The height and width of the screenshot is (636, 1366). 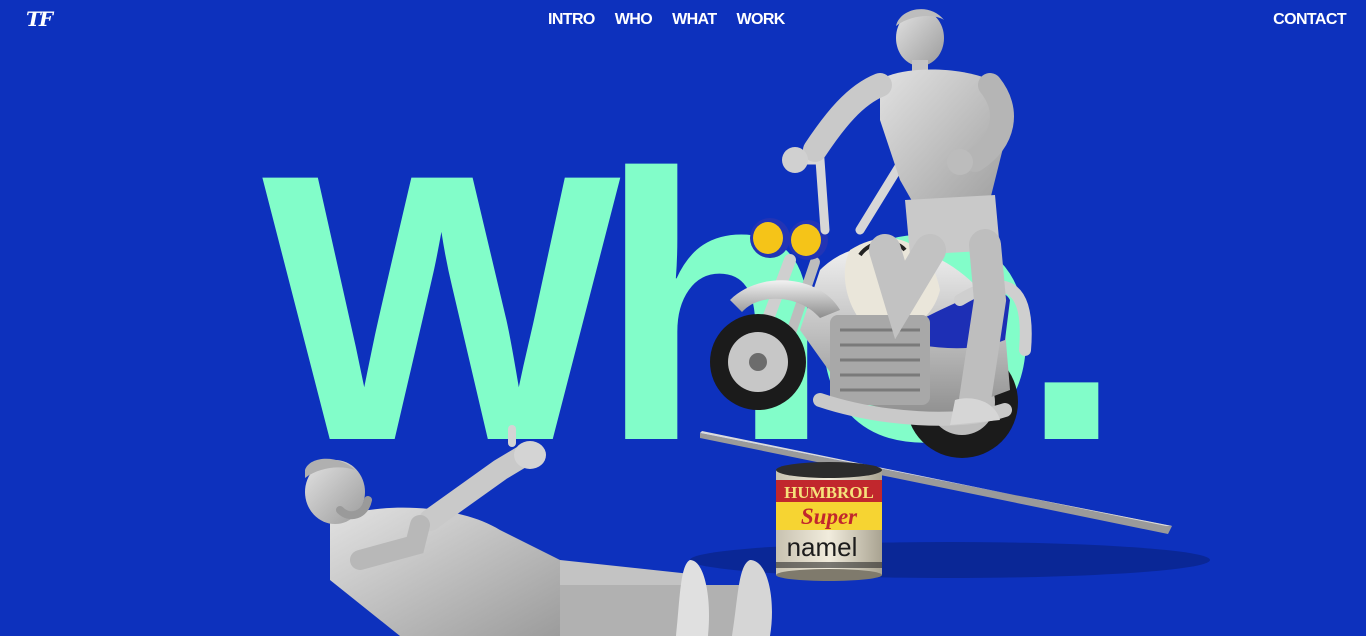 I want to click on lying-figure, so click(x=538, y=530).